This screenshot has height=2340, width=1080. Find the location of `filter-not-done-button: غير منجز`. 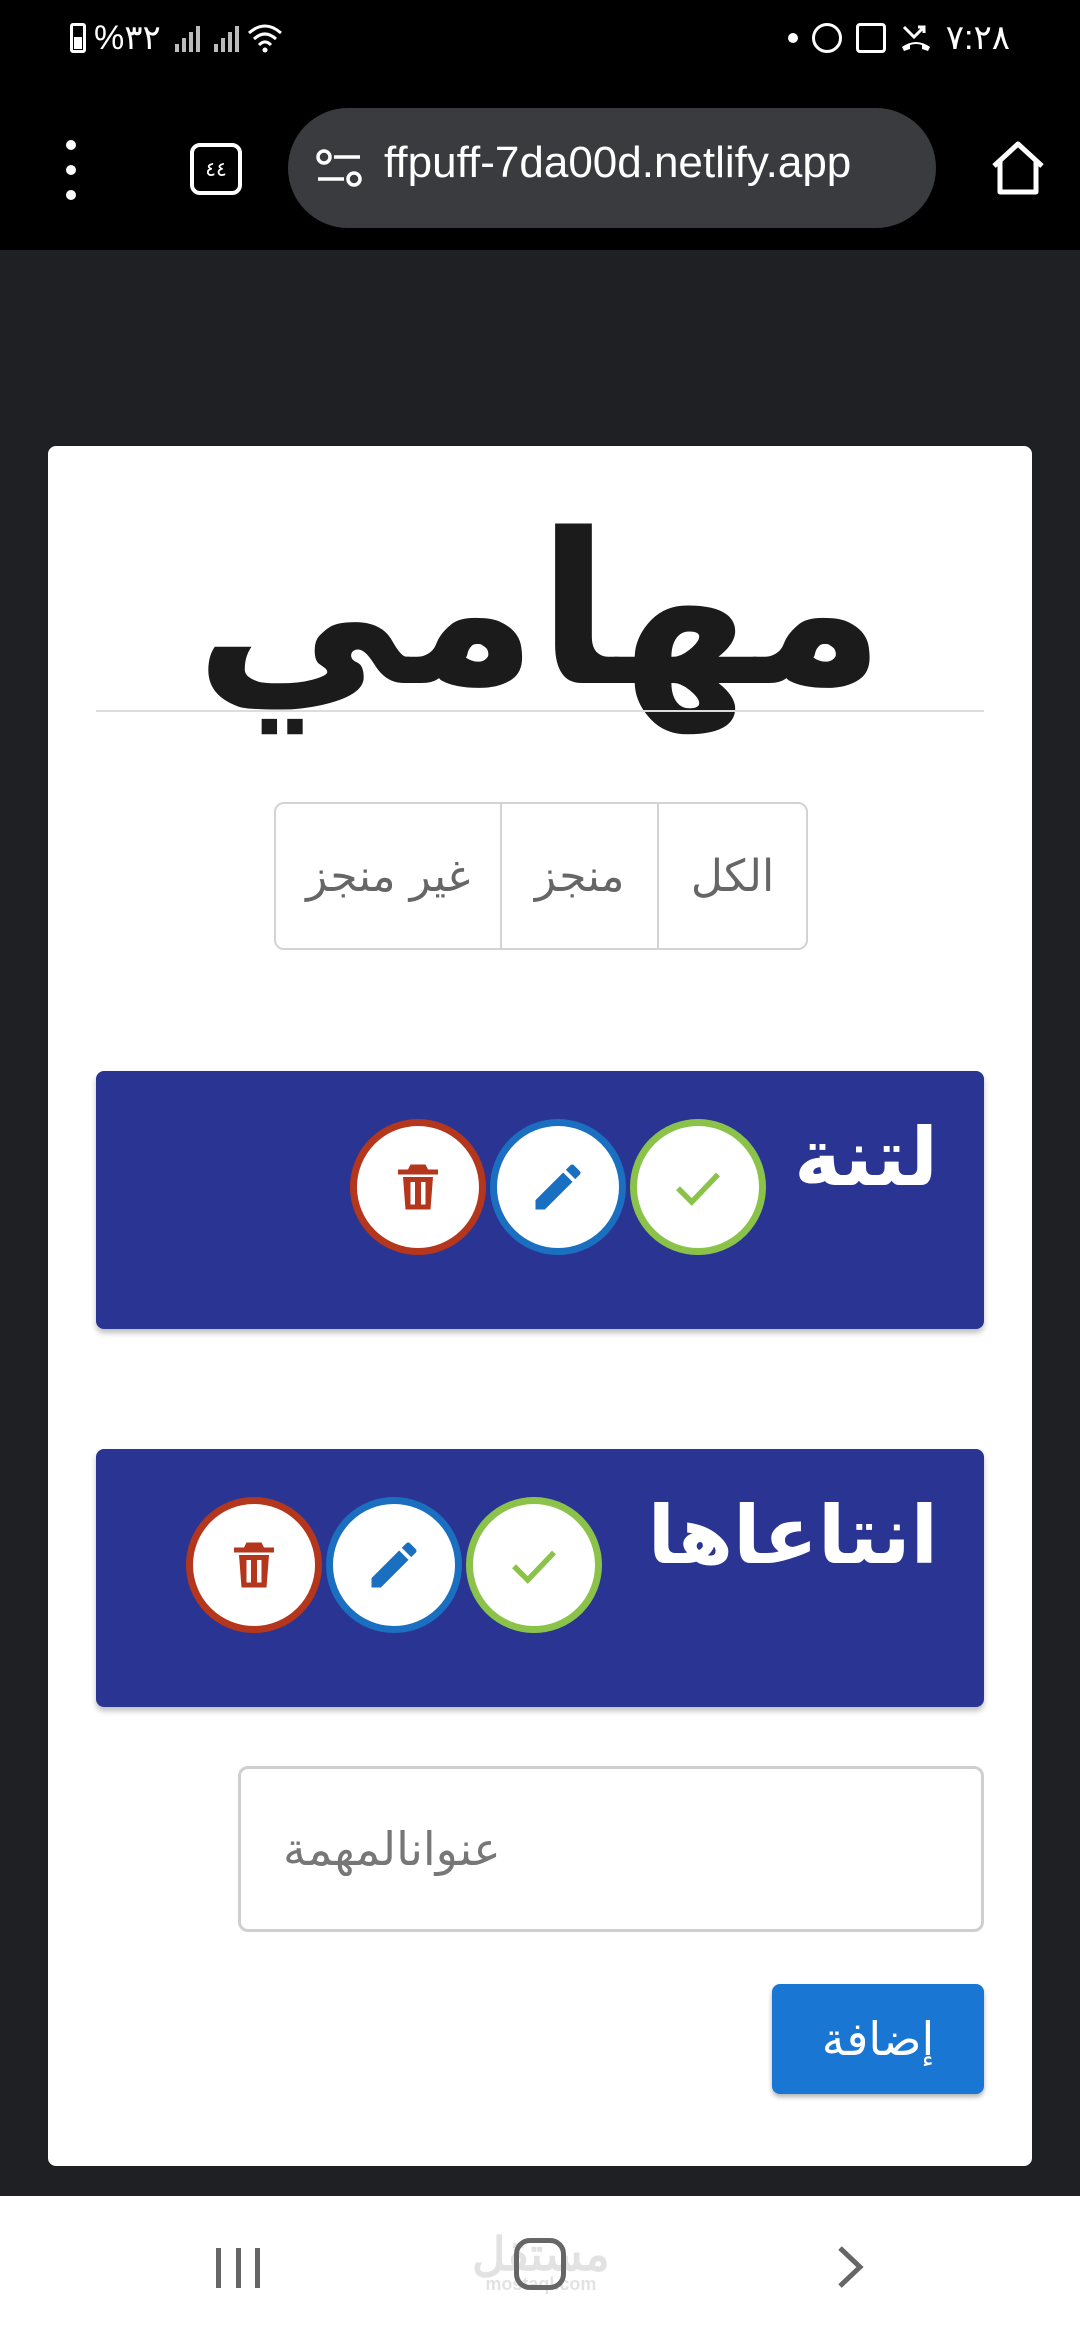

filter-not-done-button: غير منجز is located at coordinates (388, 876).